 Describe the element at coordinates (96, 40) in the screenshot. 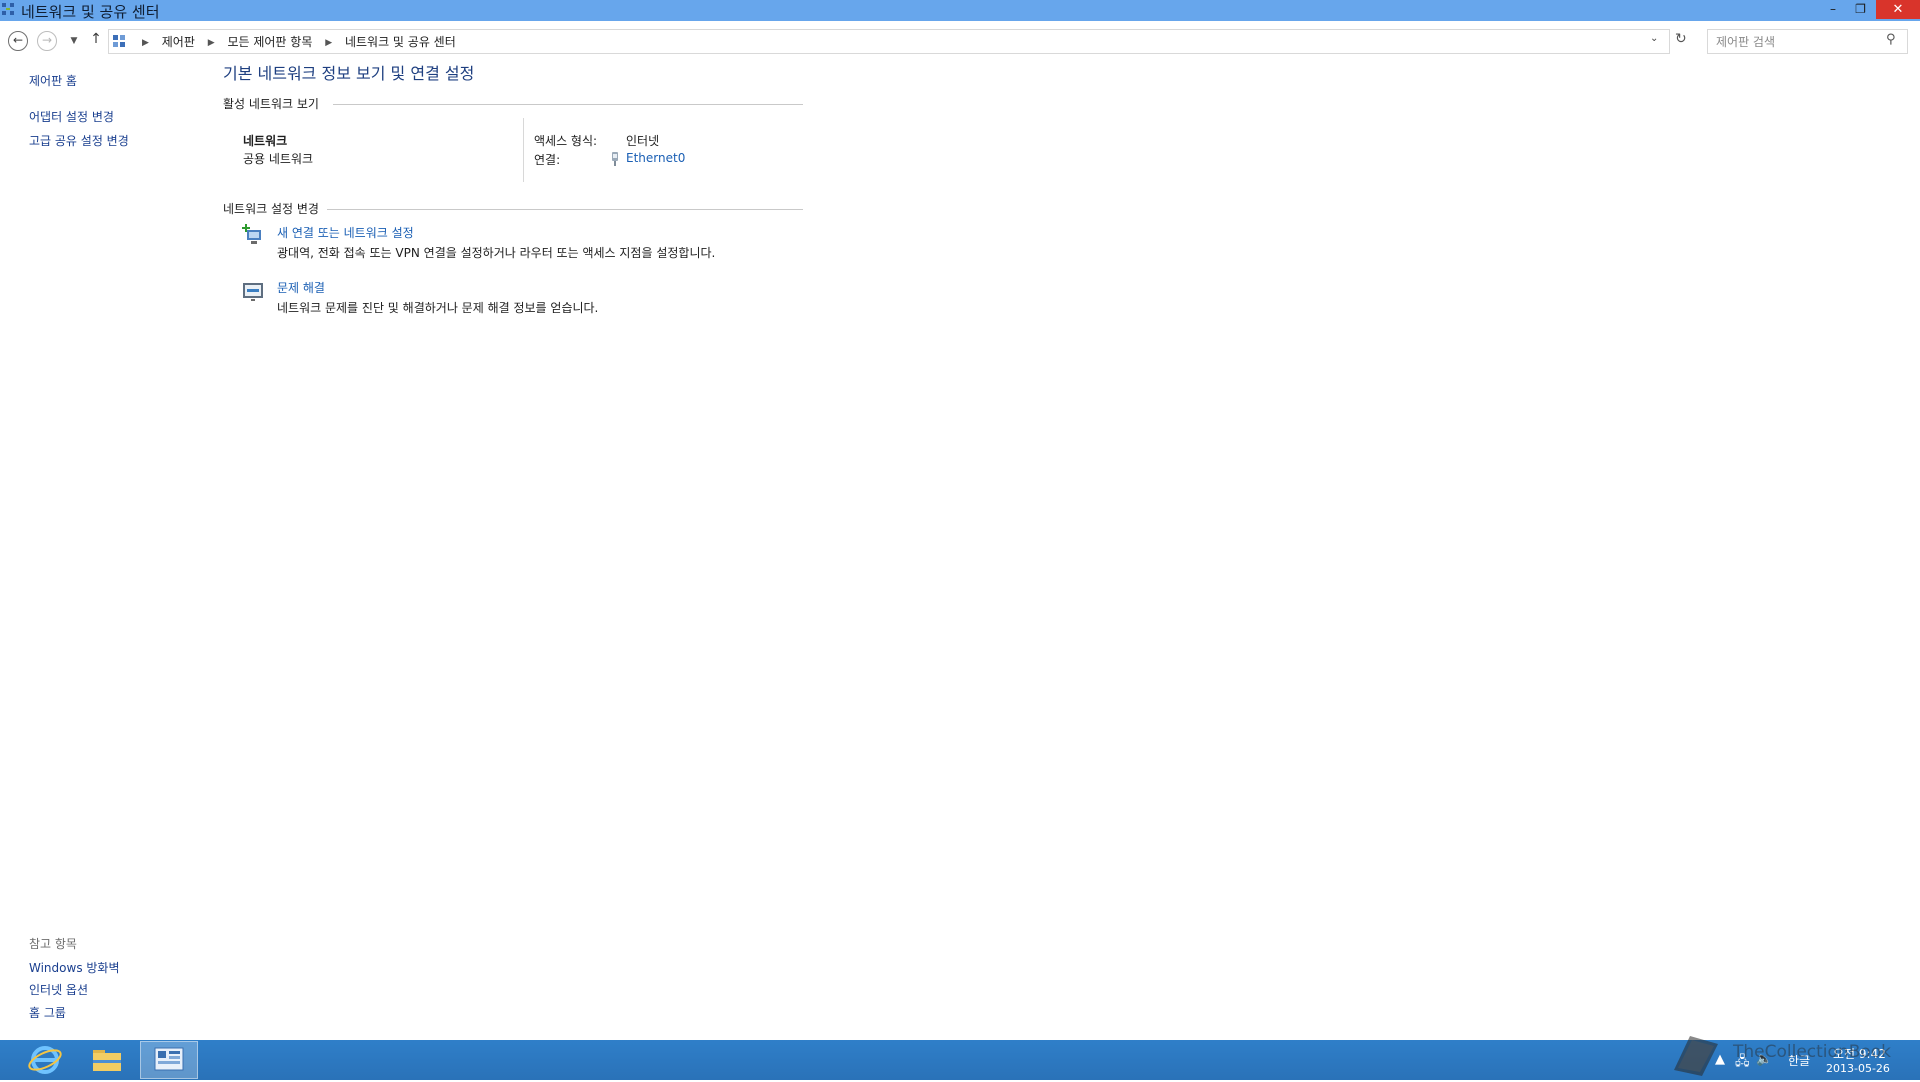

I see `up-button: ↑` at that location.